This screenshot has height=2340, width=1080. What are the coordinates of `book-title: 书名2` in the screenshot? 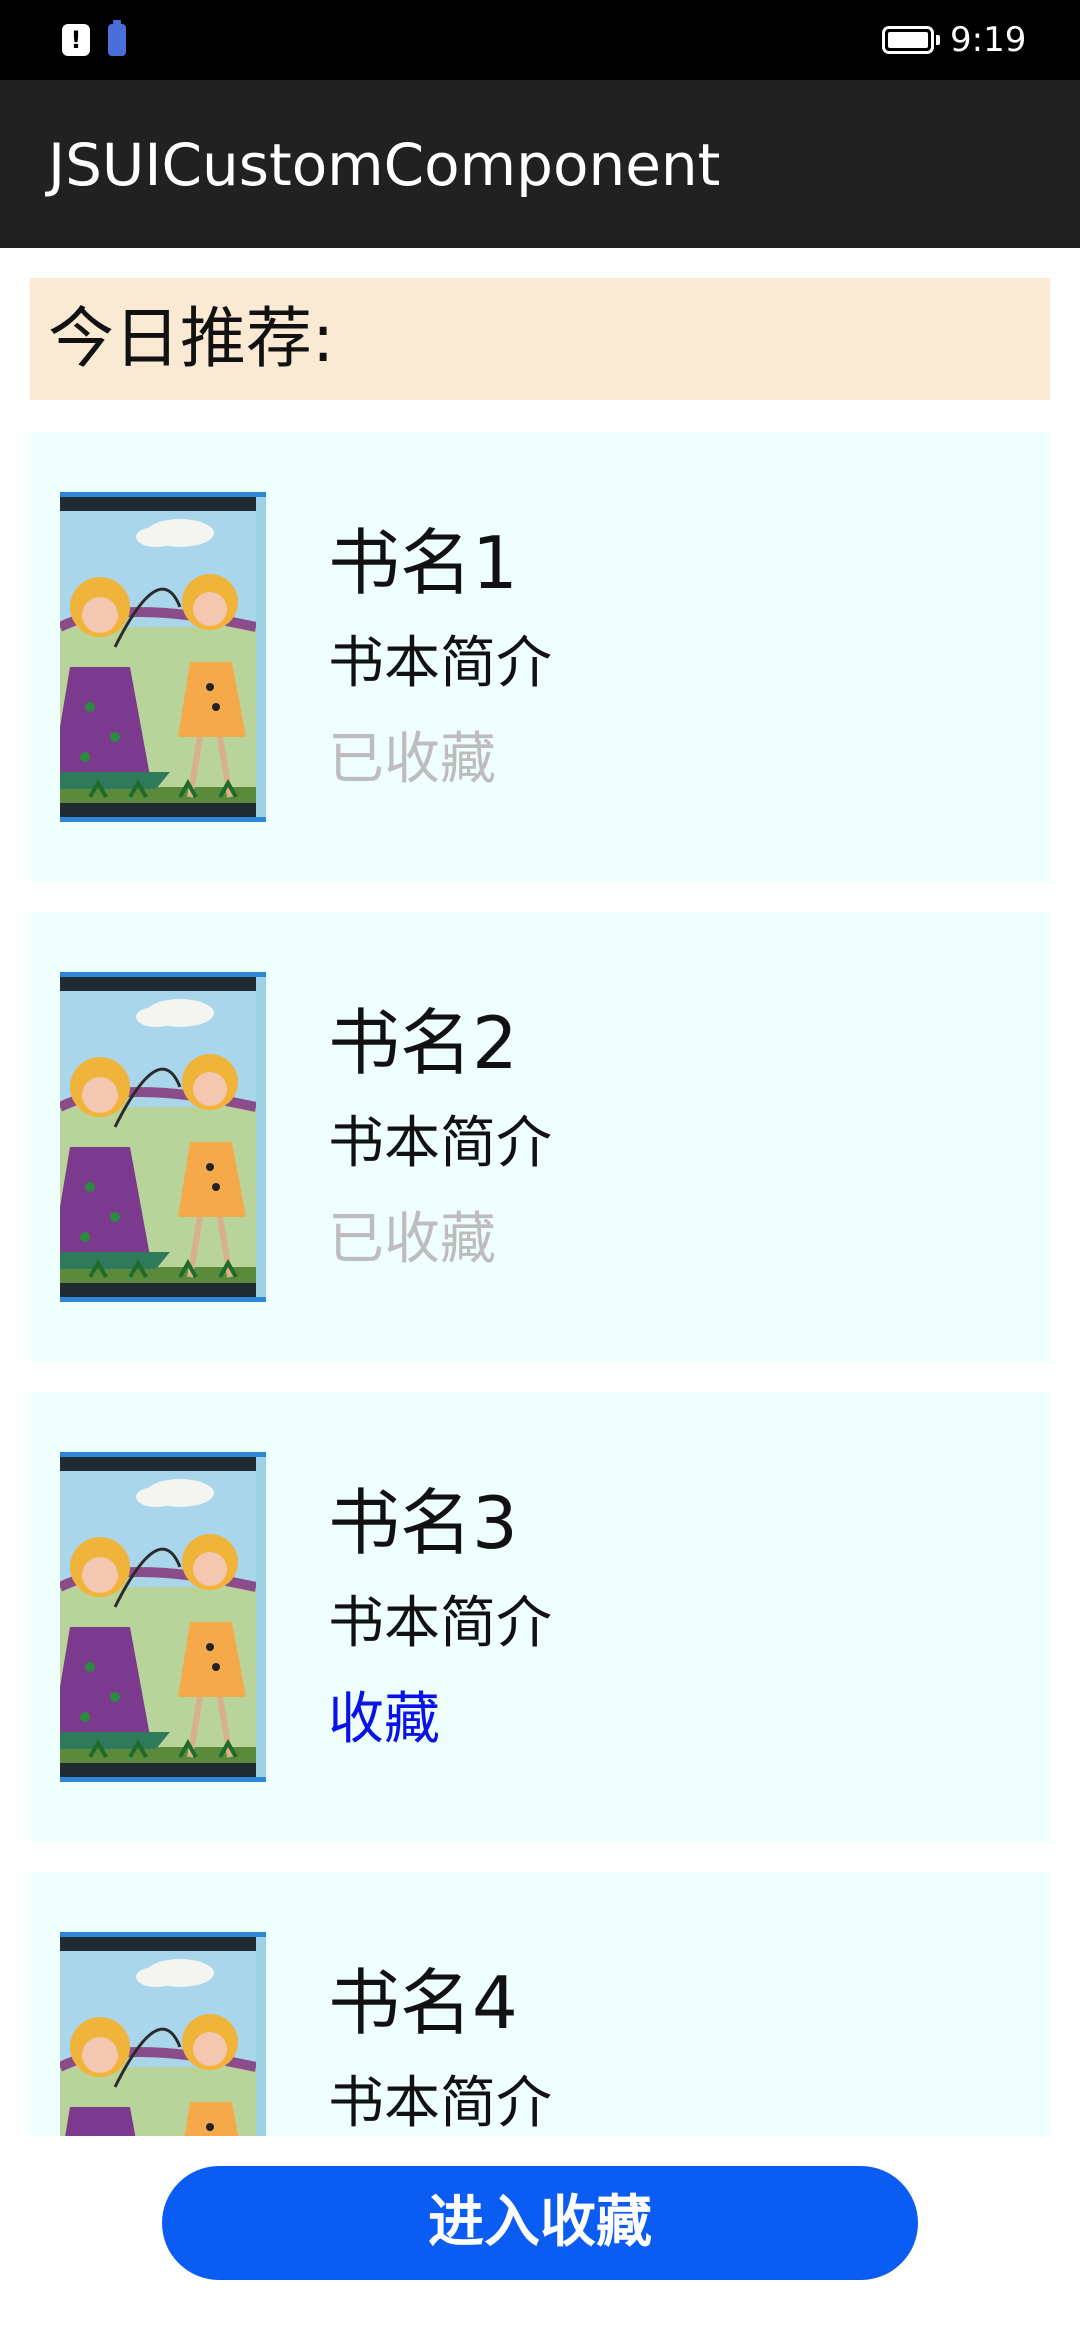 It's located at (423, 1043).